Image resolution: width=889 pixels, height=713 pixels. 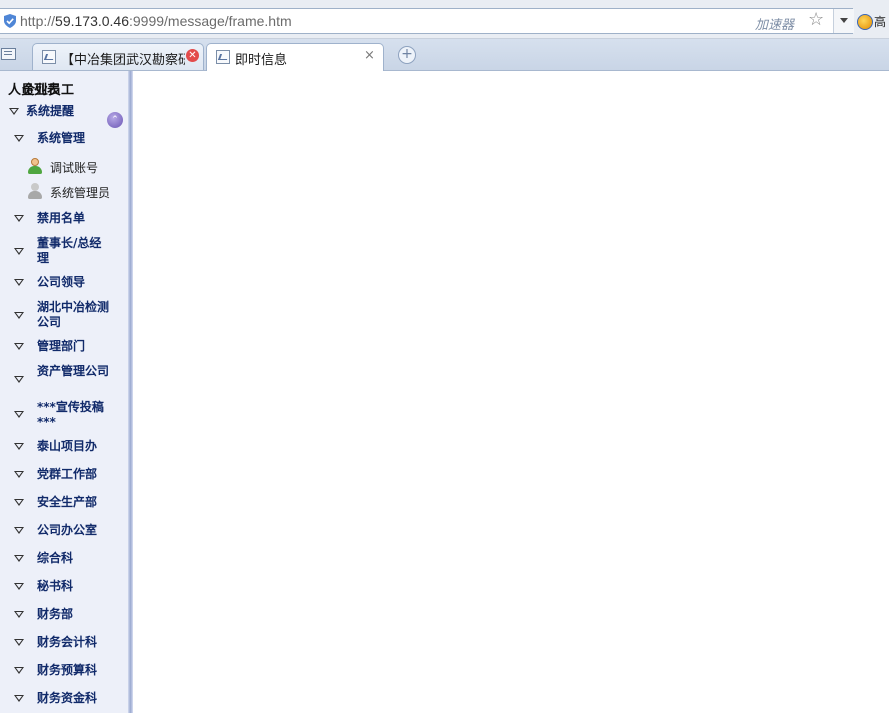 I want to click on tree-group: 财务会计科, so click(x=67, y=642).